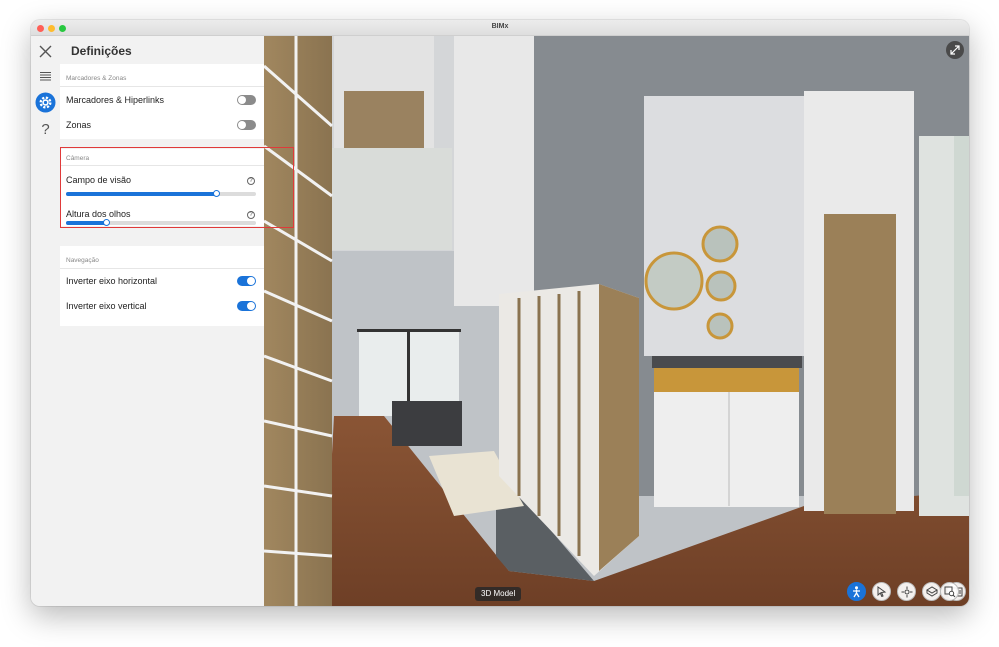  What do you see at coordinates (251, 215) in the screenshot?
I see `eye-height-help-icon: ?` at bounding box center [251, 215].